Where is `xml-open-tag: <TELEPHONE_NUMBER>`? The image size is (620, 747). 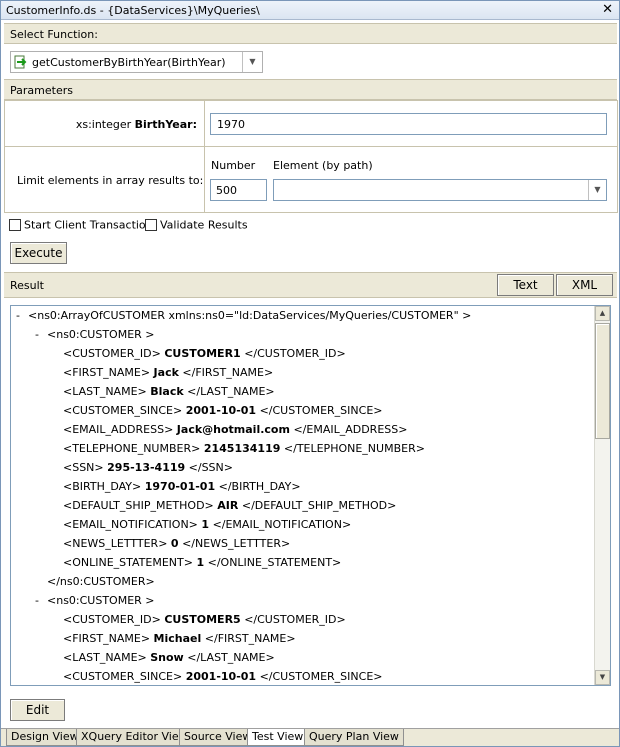
xml-open-tag: <TELEPHONE_NUMBER> is located at coordinates (132, 448).